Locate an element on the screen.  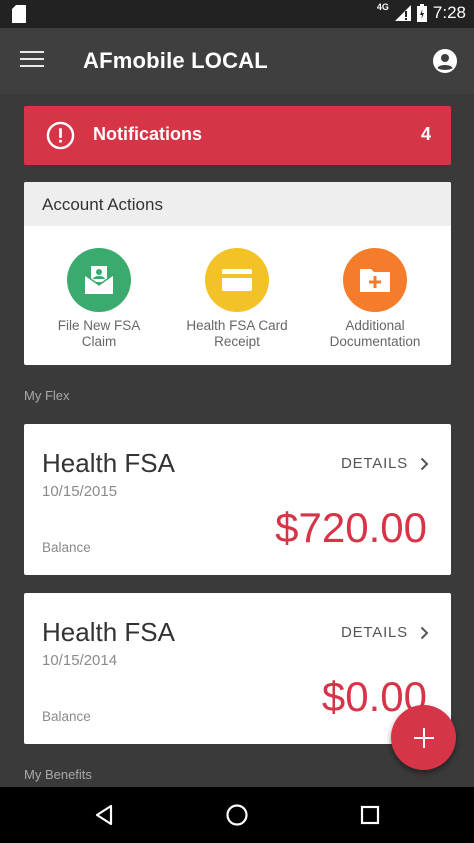
back-icon is located at coordinates (104, 815).